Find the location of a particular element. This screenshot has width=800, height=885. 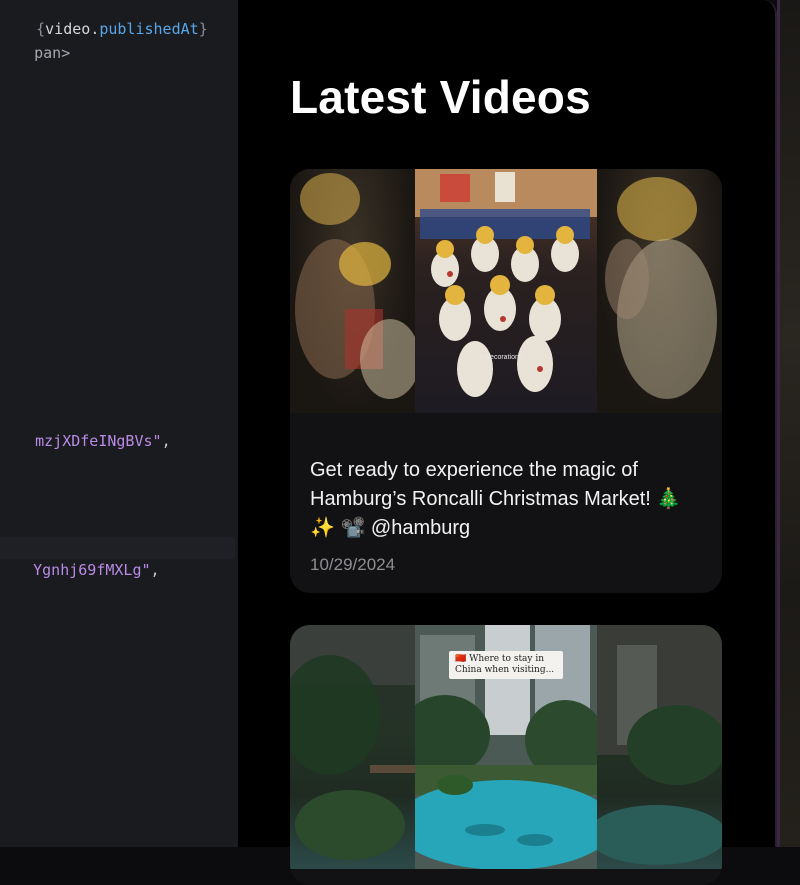

video-date: 10/29/2024 is located at coordinates (353, 564).